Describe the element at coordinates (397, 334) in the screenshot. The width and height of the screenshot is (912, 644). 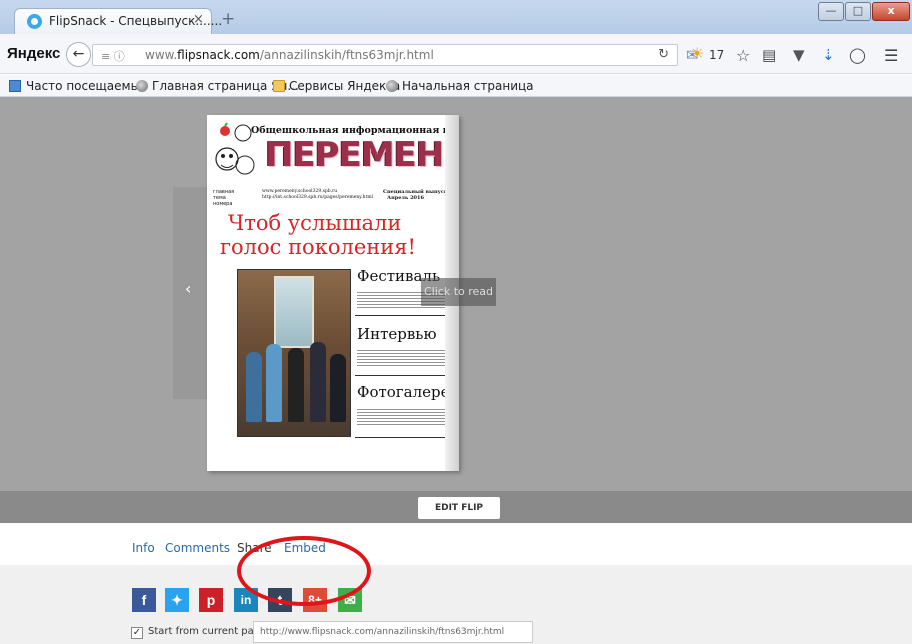
I see `newspaper-section-interview: Интервью` at that location.